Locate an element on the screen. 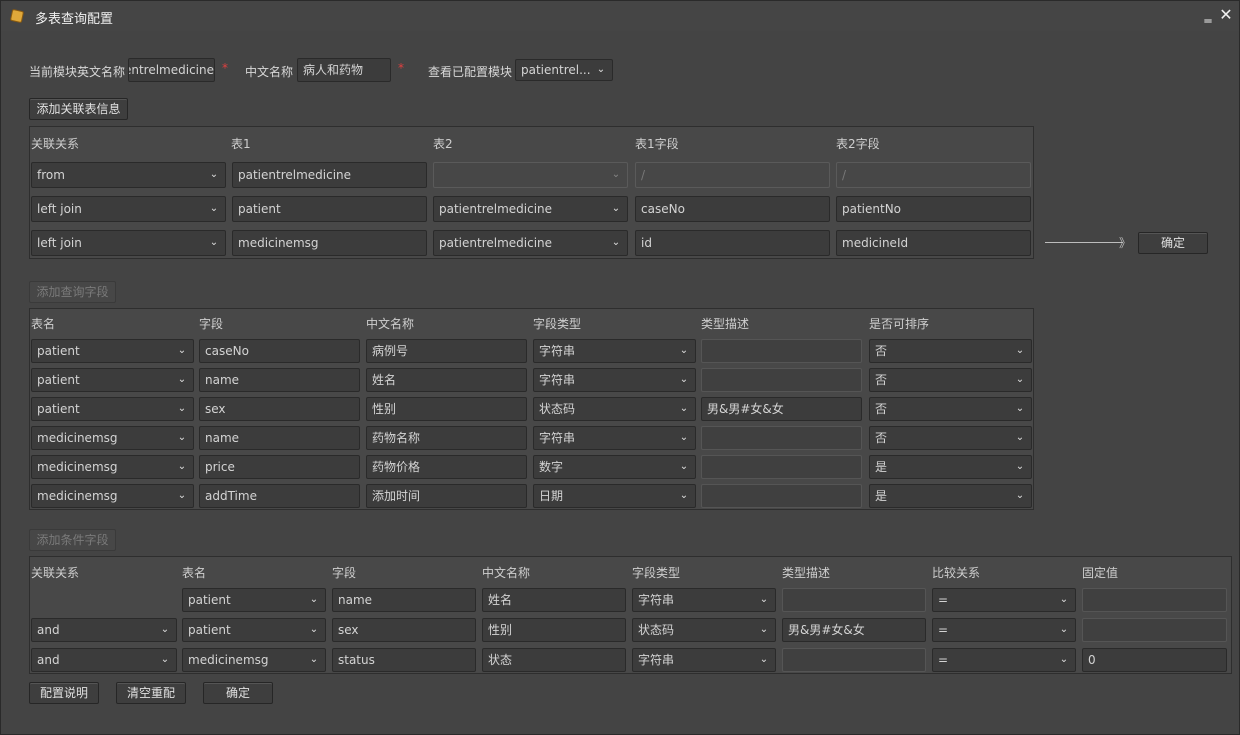  query-type-select: 数字 ⌄ is located at coordinates (614, 467).